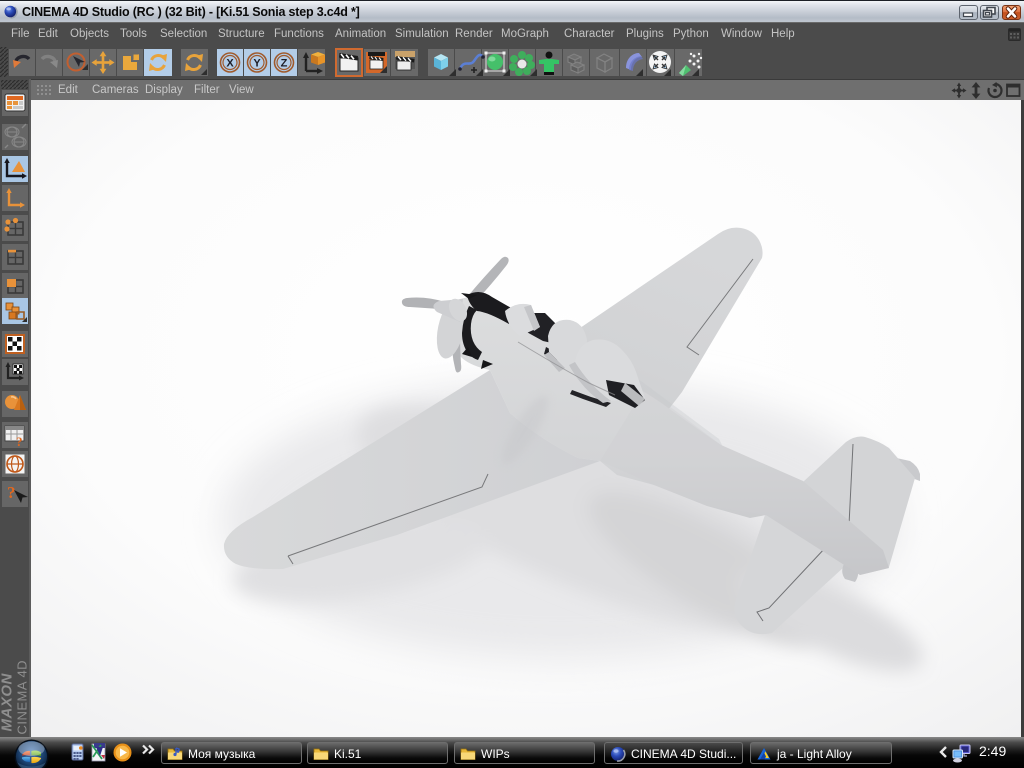  Describe the element at coordinates (284, 64) in the screenshot. I see `svg-text: Z` at that location.